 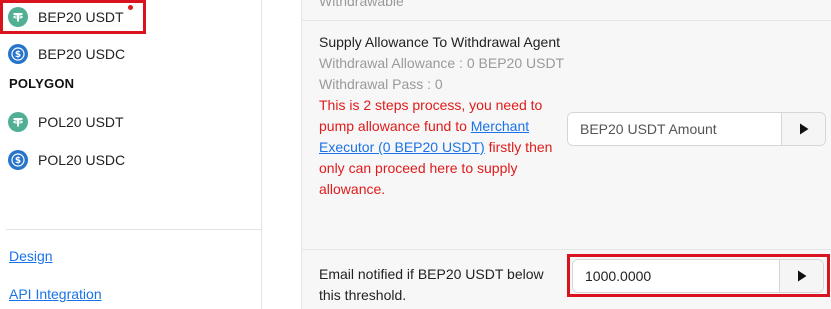 What do you see at coordinates (361, 4) in the screenshot?
I see `withdrawable-label: Withdrawable` at bounding box center [361, 4].